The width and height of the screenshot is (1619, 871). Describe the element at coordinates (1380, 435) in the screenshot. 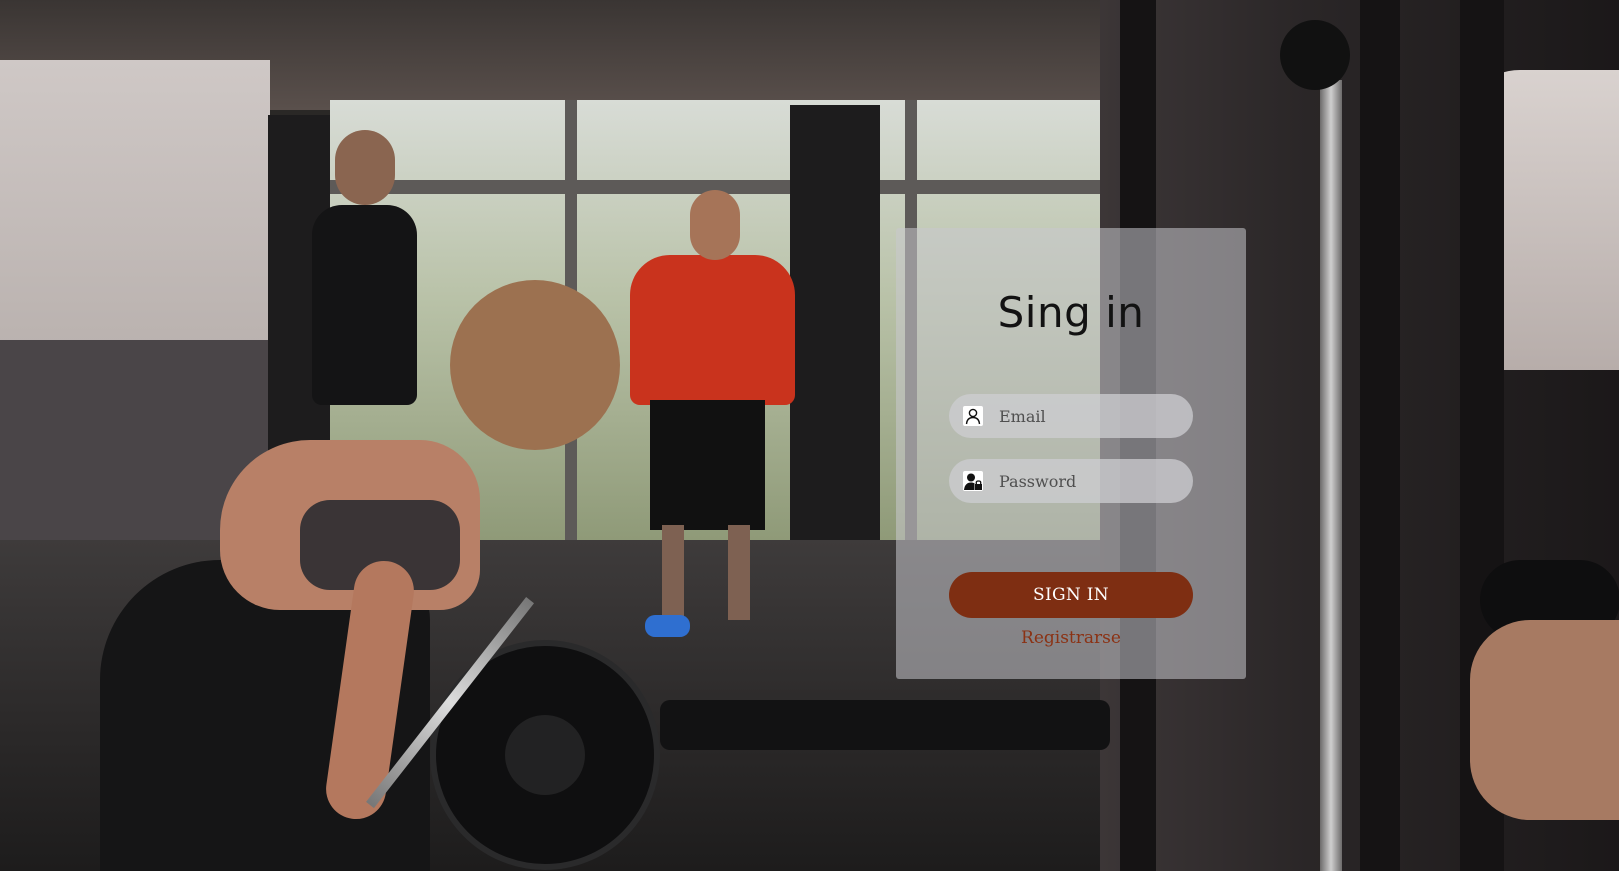

I see `rack-post` at that location.